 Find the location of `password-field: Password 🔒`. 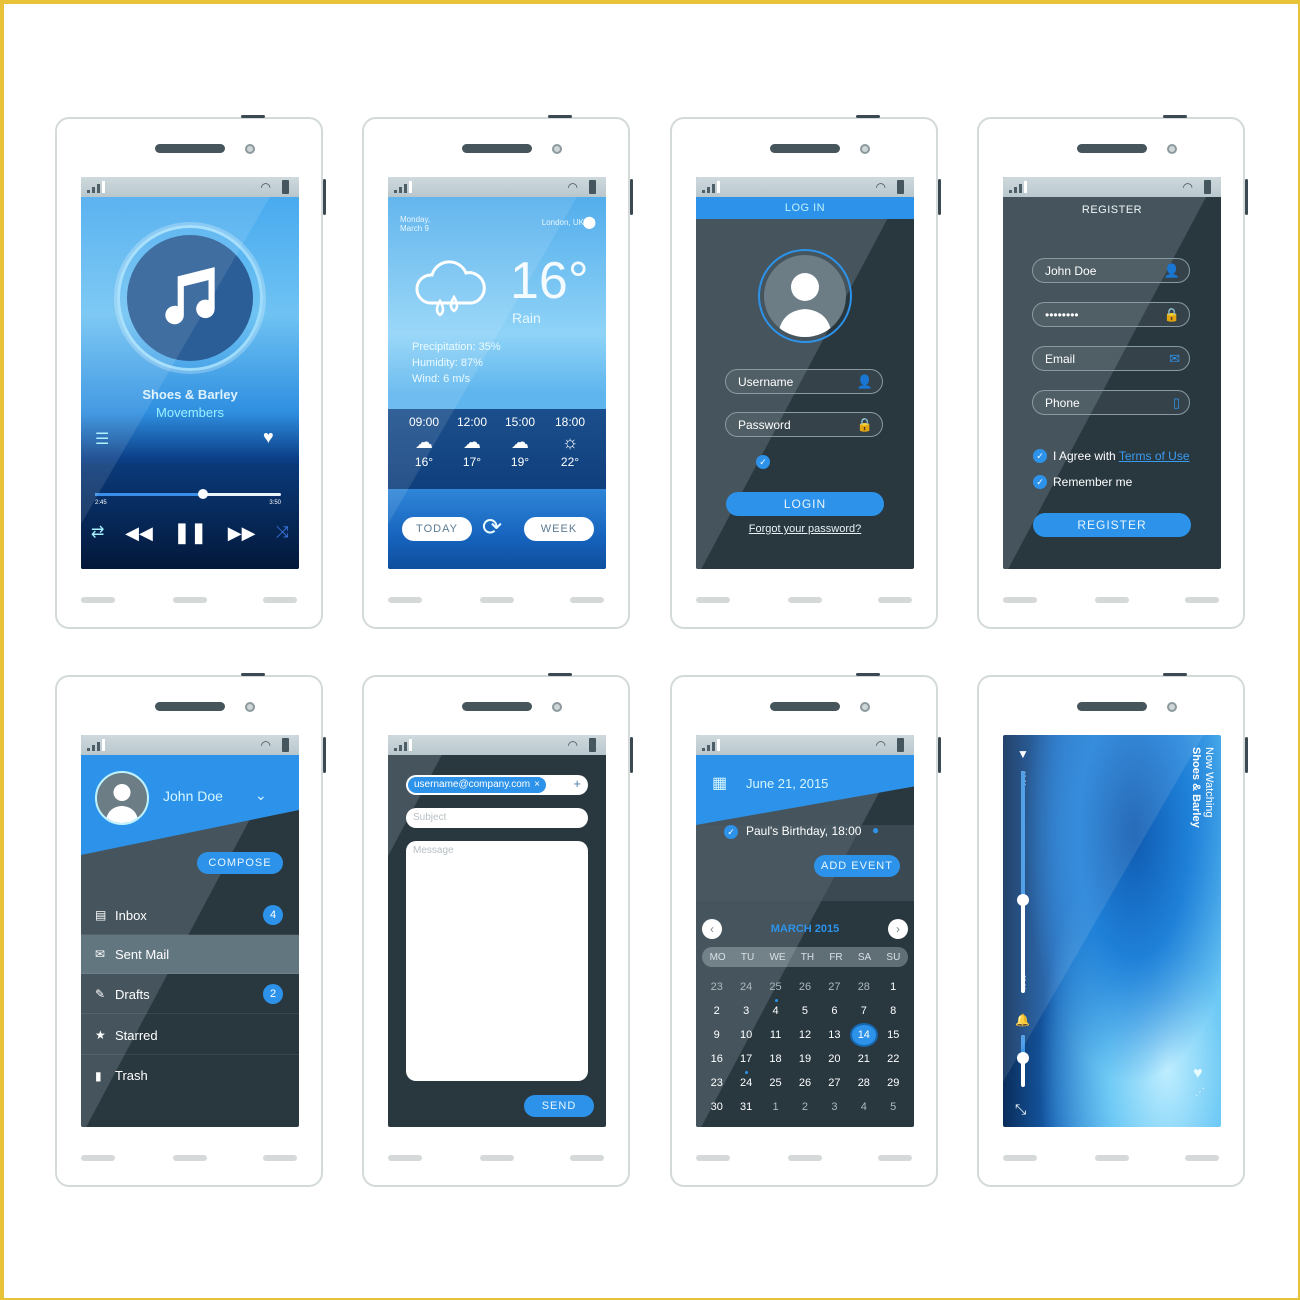

password-field: Password 🔒 is located at coordinates (804, 424).